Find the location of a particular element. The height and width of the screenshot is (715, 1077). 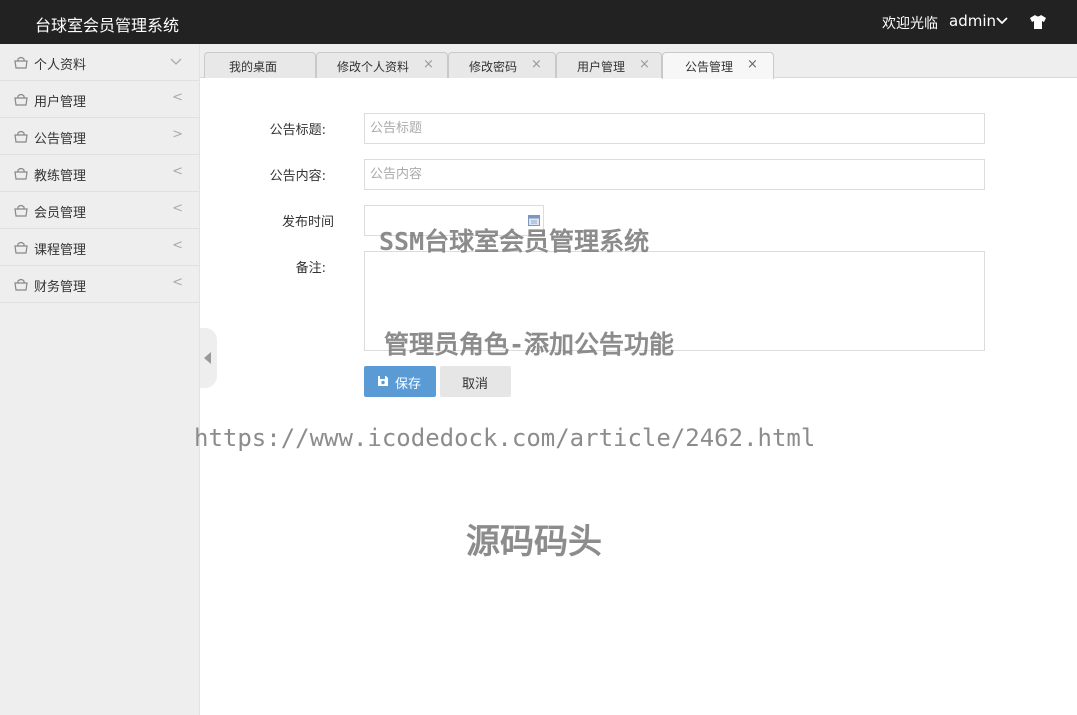

tab-change-password: 修改密码 × is located at coordinates (502, 65).